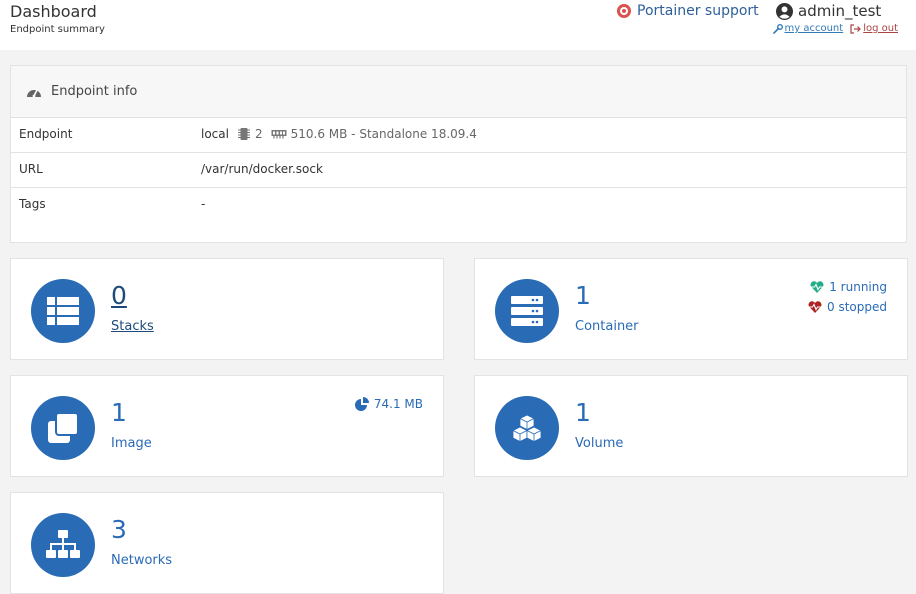 The height and width of the screenshot is (594, 916). I want to click on sign-out-icon, so click(856, 28).